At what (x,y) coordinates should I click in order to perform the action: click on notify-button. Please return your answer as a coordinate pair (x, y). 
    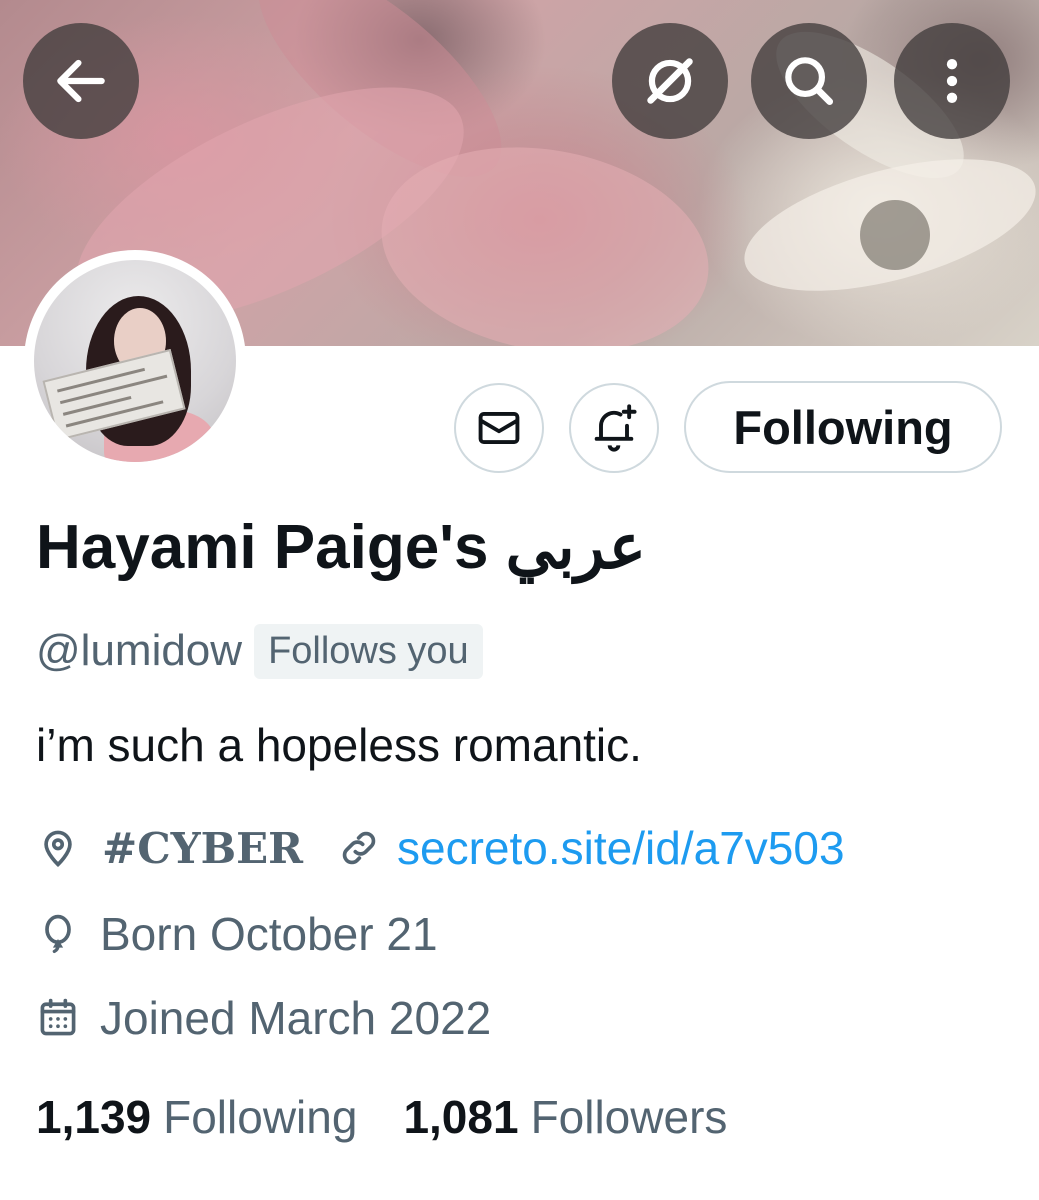
    Looking at the image, I should click on (614, 428).